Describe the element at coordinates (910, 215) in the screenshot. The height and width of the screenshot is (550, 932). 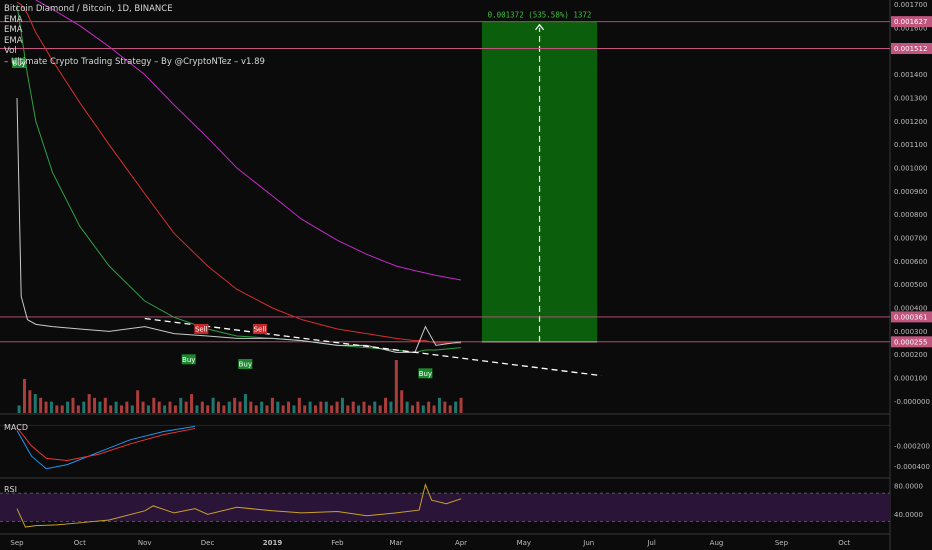
I see `y-tick-label: 0.000800` at that location.